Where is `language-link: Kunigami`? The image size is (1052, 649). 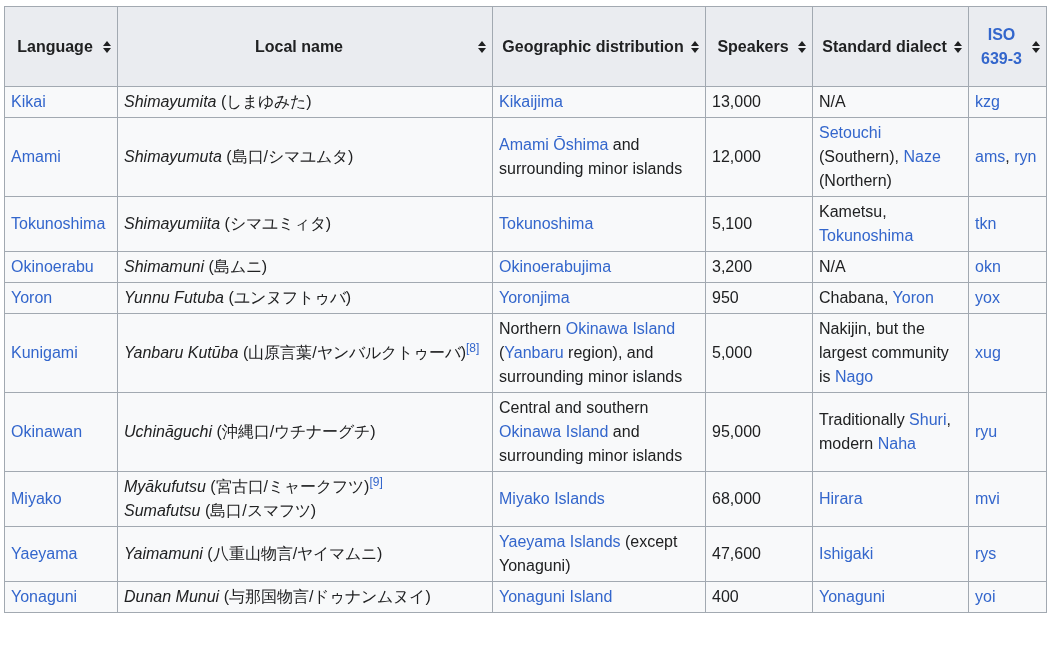
language-link: Kunigami is located at coordinates (44, 352).